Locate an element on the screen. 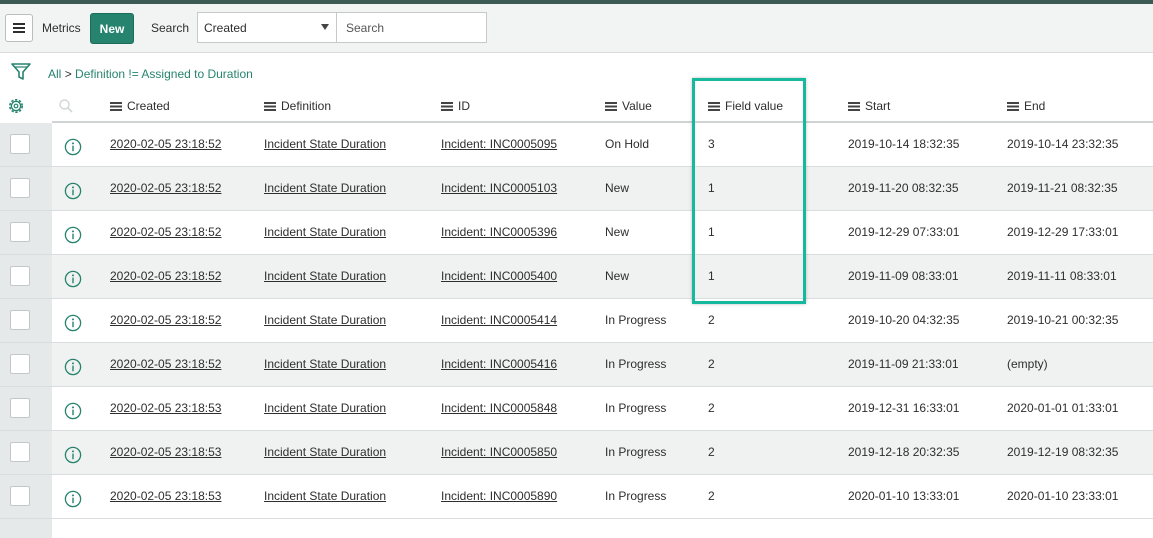 The image size is (1153, 538). column-header-value: Value is located at coordinates (628, 106).